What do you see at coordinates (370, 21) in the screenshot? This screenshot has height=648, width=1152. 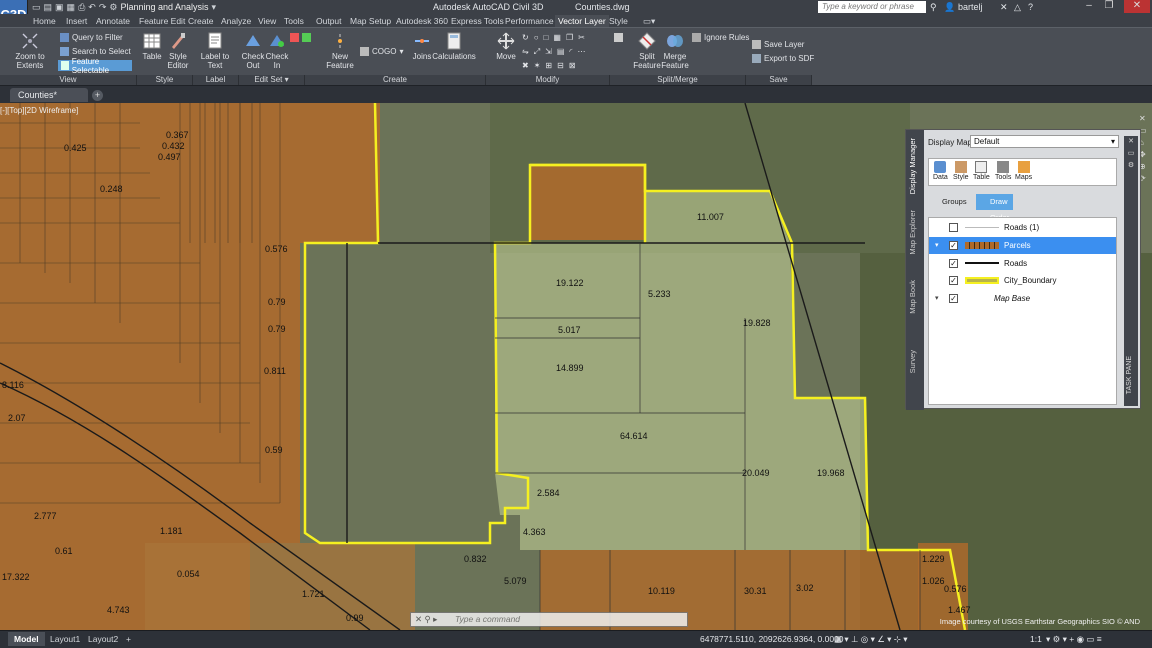 I see `tab-map-setup: Map Setup` at bounding box center [370, 21].